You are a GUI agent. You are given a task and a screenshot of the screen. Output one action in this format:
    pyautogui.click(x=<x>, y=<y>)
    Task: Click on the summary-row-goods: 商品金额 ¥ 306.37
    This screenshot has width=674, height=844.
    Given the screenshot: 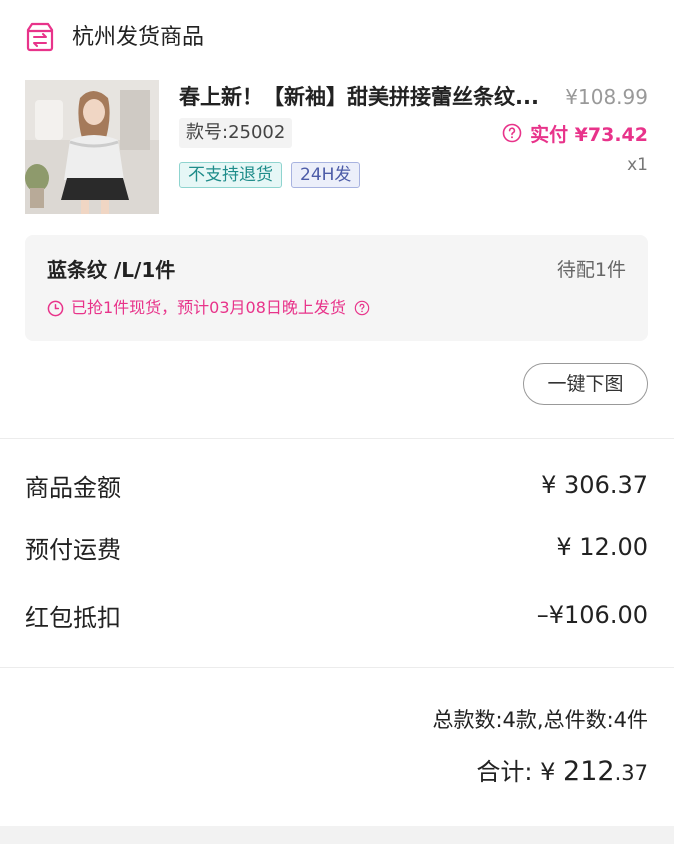 What is the action you would take?
    pyautogui.click(x=336, y=485)
    